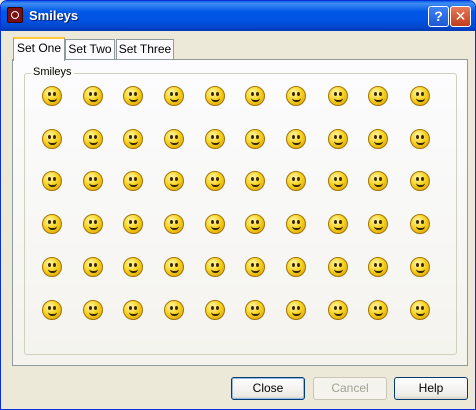  Describe the element at coordinates (420, 96) in the screenshot. I see `smiley-angry-red-icon` at that location.